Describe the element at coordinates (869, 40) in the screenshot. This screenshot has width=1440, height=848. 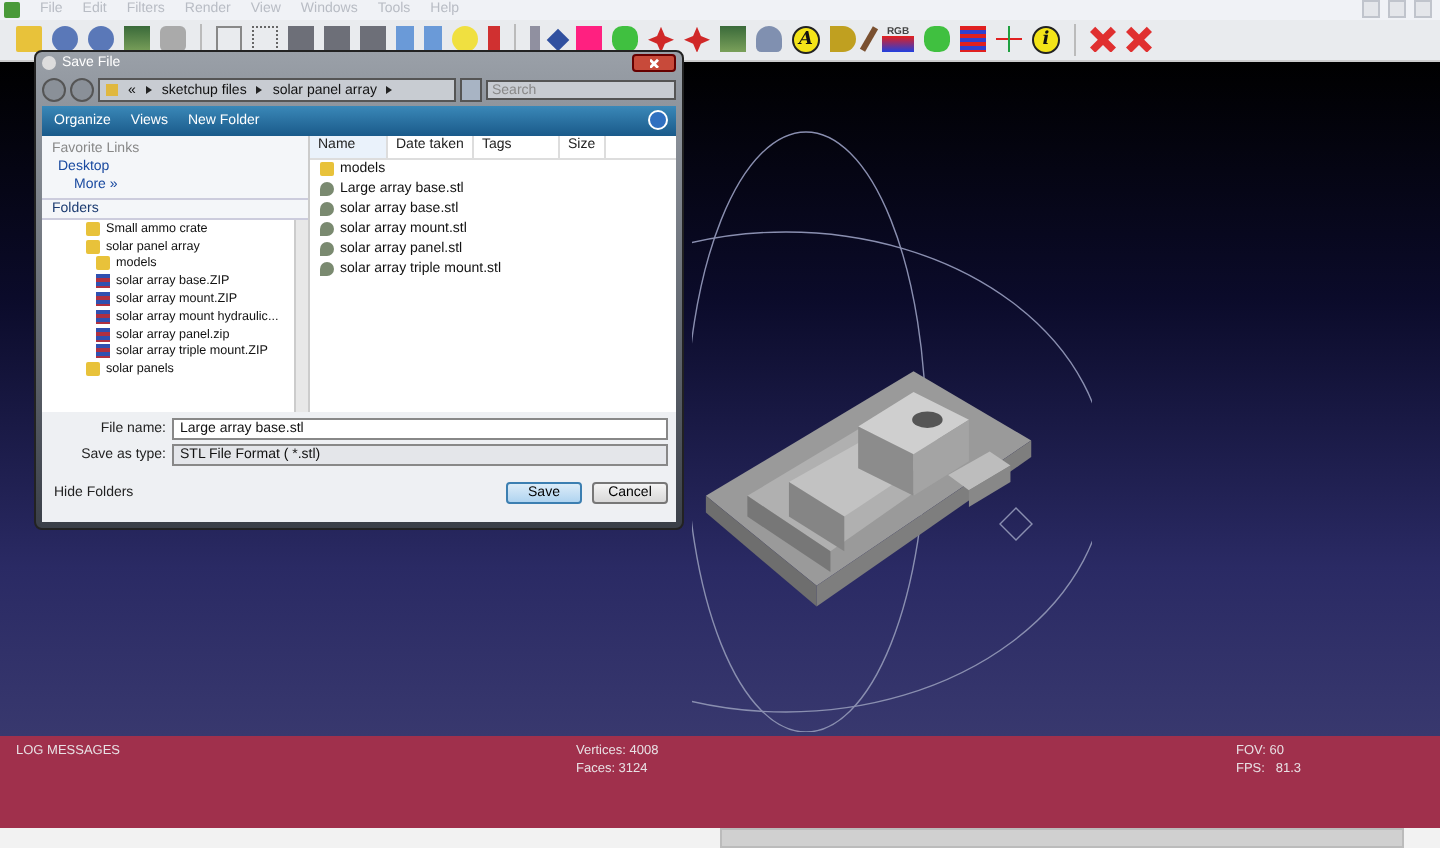
I see `brush-icon` at that location.